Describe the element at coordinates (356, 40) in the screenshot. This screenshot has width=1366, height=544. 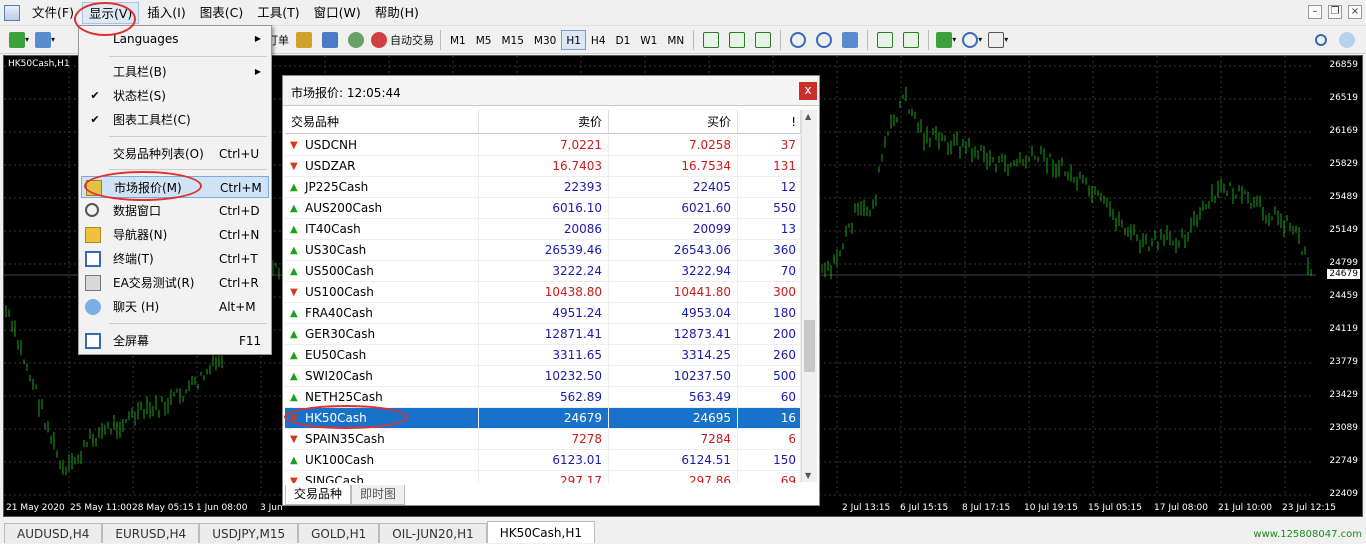
I see `signals-icon` at that location.